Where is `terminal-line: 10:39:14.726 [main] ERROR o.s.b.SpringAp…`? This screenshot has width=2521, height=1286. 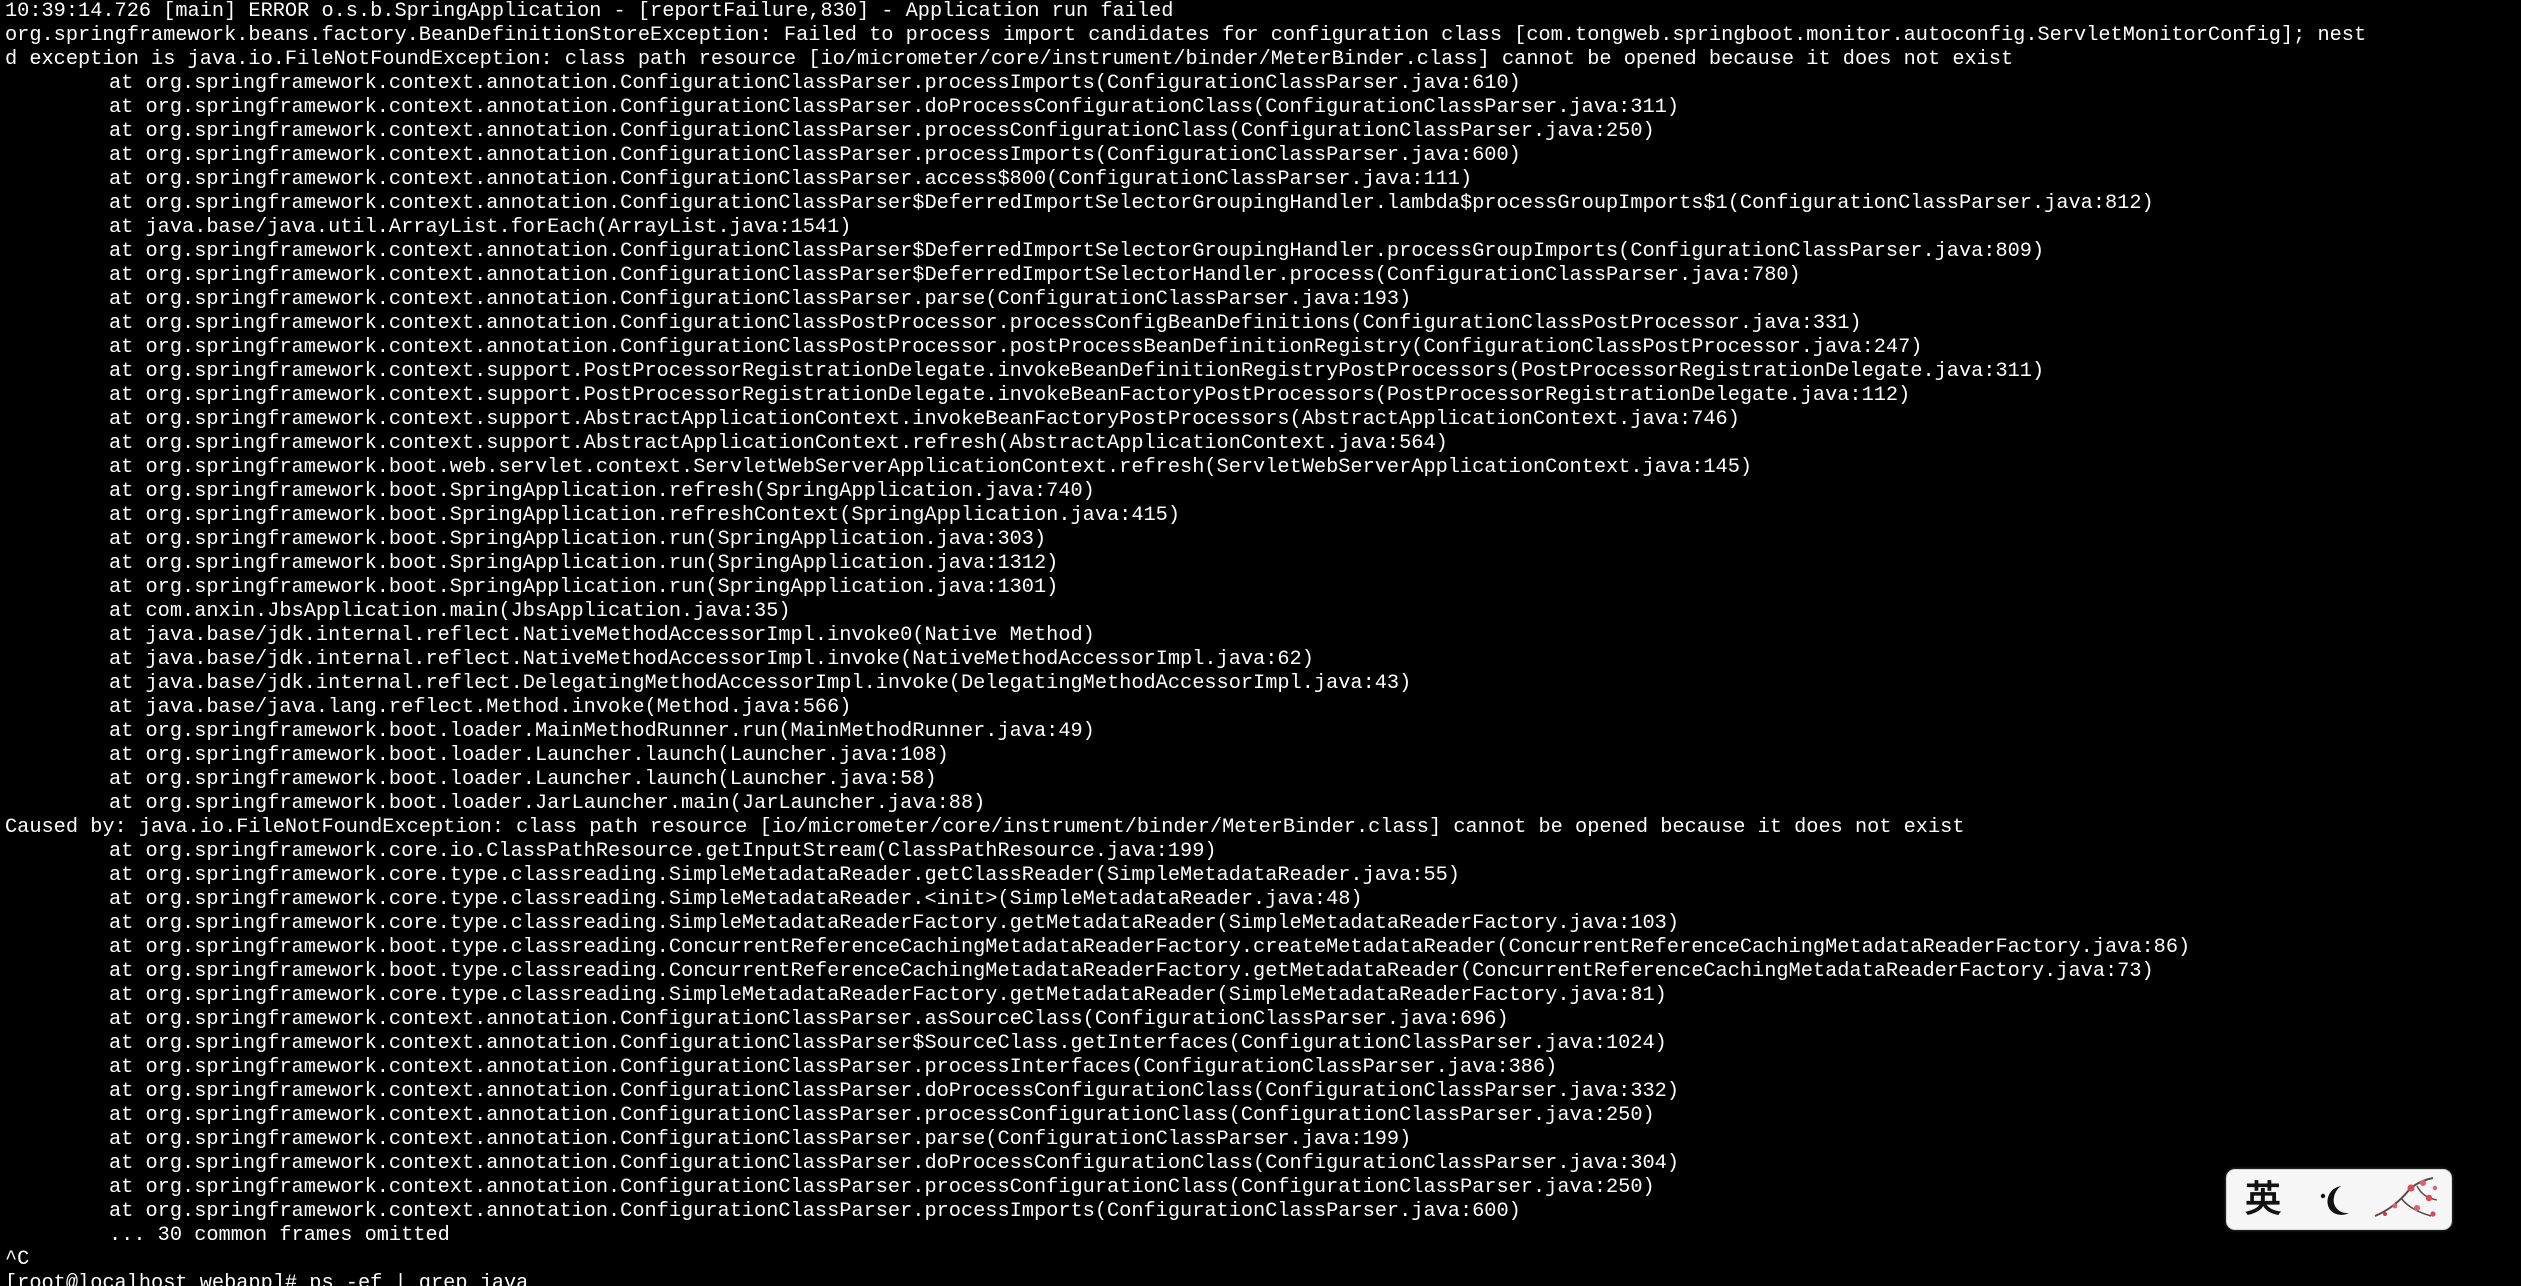
terminal-line: 10:39:14.726 [main] ERROR o.s.b.SpringAp… is located at coordinates (589, 11).